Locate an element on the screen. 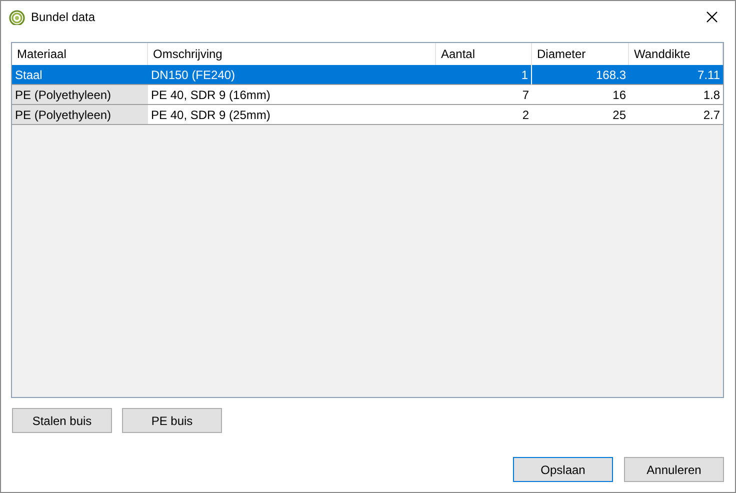  table-cell: 2.7 is located at coordinates (676, 115).